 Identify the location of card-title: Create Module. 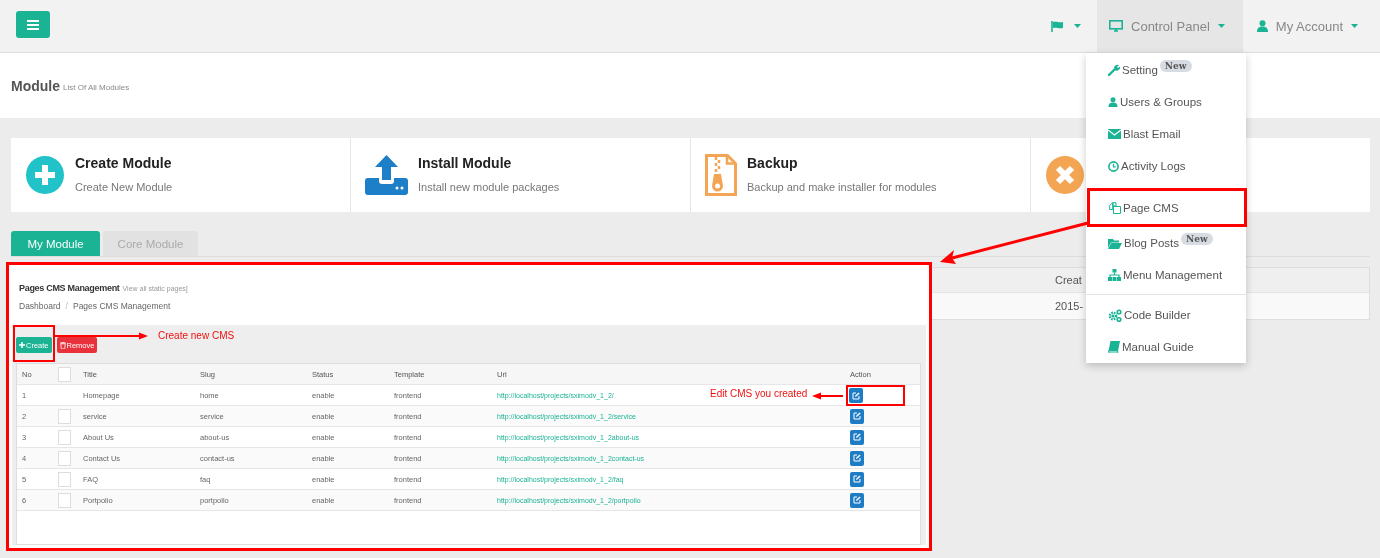
(124, 163).